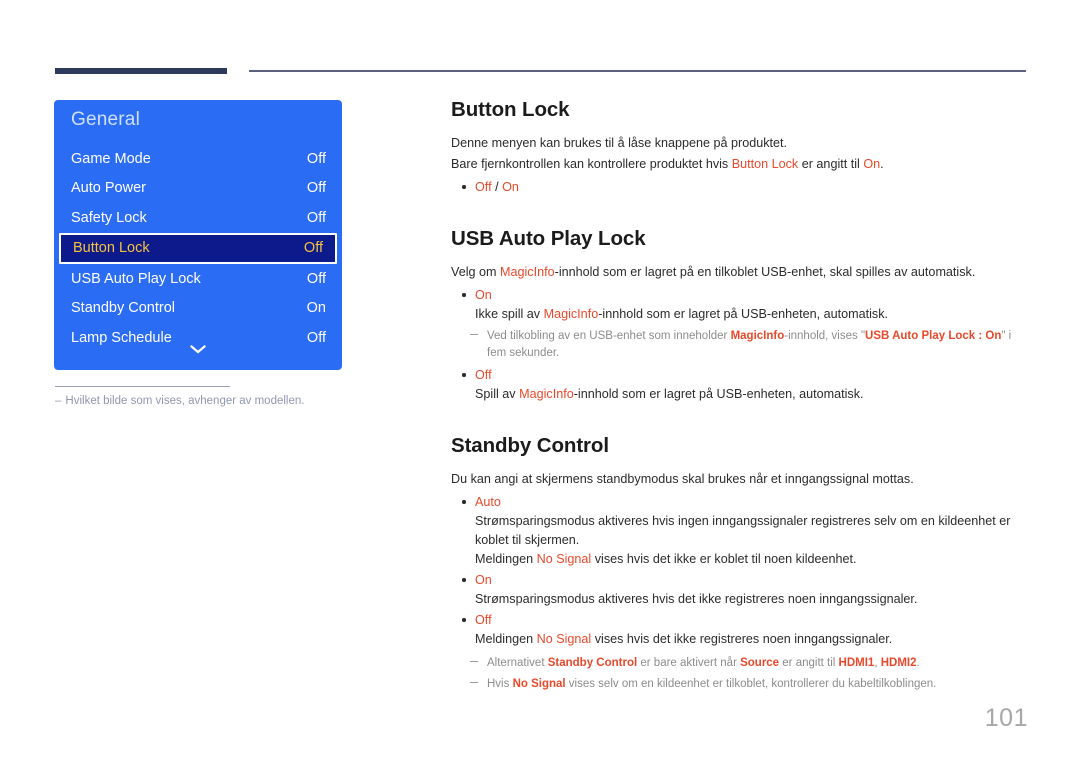  What do you see at coordinates (111, 158) in the screenshot?
I see `osd-row-label: Game Mode` at bounding box center [111, 158].